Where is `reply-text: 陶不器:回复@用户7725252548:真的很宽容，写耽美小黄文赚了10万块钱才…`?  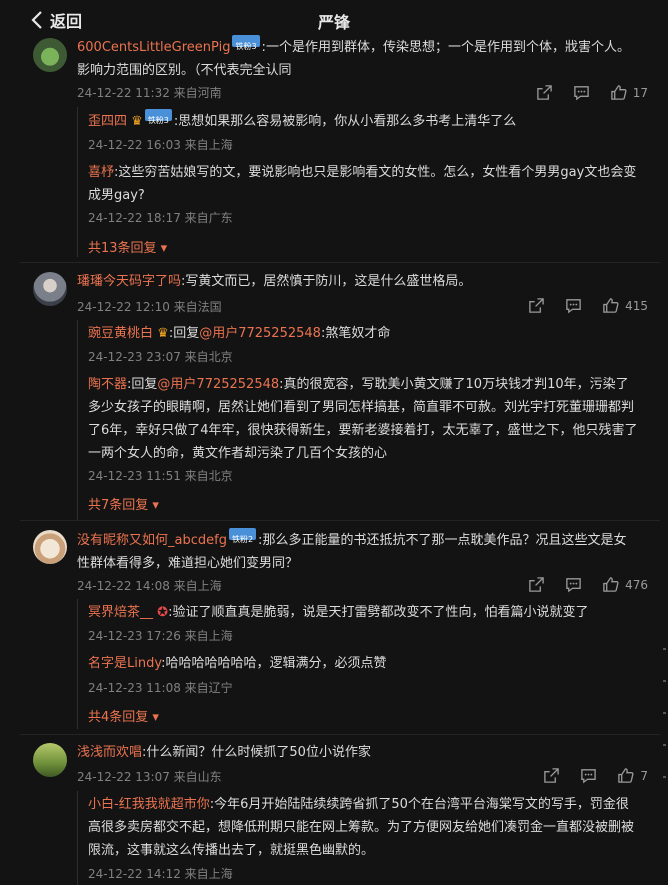
reply-text: 陶不器:回复@用户7725252548:真的很宽容，写耽美小黄文赚了10万块钱才… is located at coordinates (363, 419).